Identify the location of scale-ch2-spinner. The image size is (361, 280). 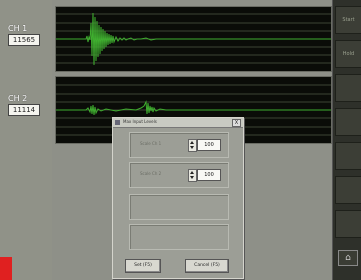
(192, 175).